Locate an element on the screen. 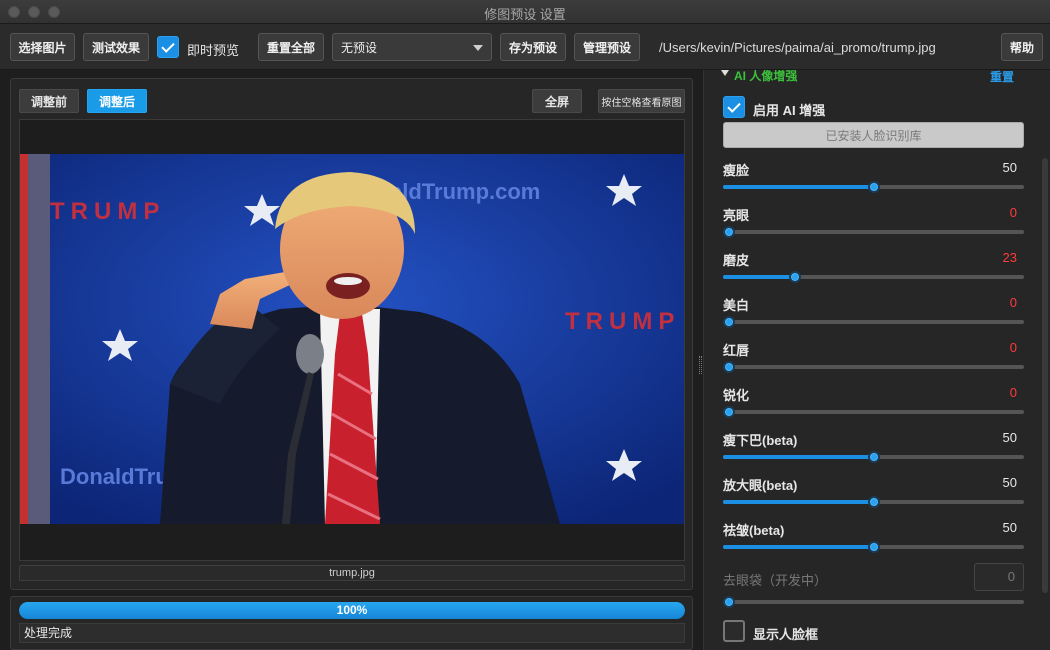 The image size is (1050, 650). after-tab: 调整后 is located at coordinates (117, 101).